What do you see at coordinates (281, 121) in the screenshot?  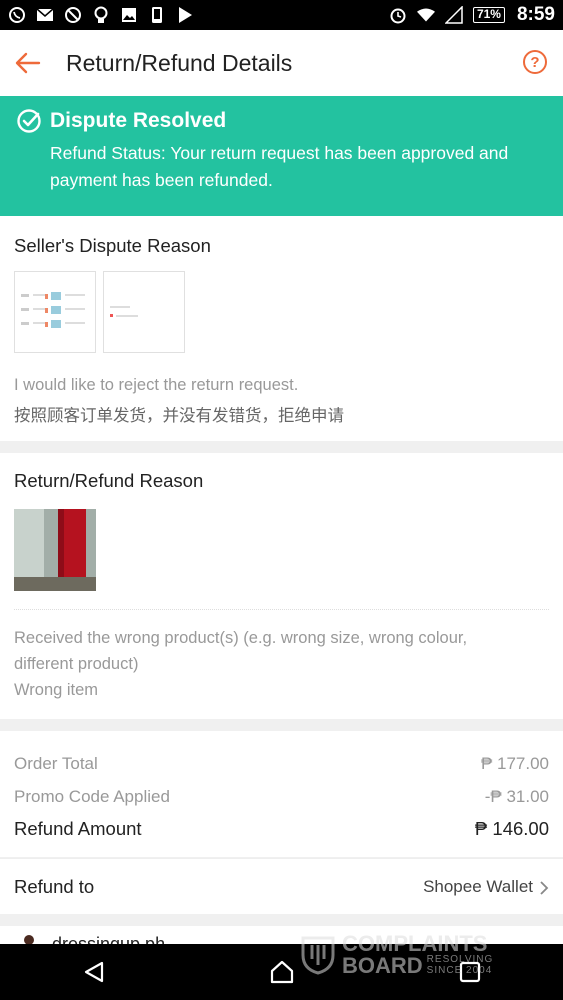 I see `banner-header: Dispute Resolved` at bounding box center [281, 121].